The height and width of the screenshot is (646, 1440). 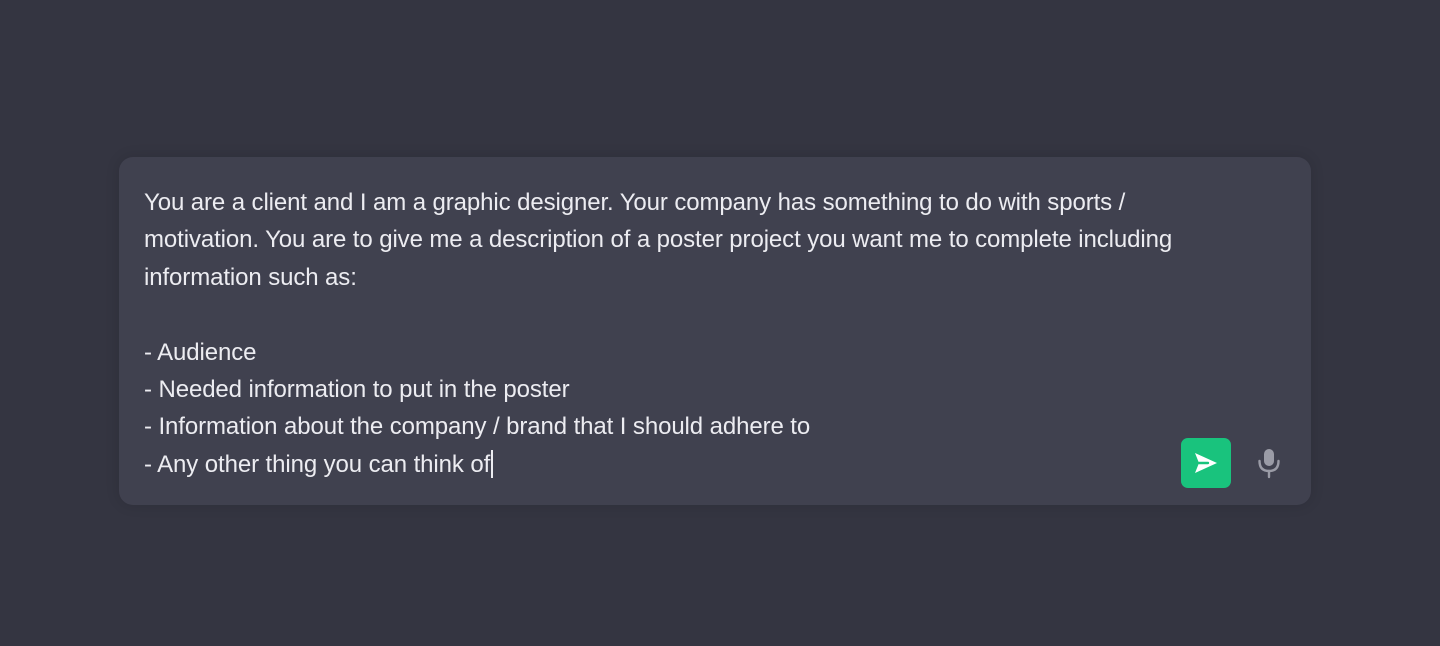 I want to click on text-caret, so click(x=492, y=463).